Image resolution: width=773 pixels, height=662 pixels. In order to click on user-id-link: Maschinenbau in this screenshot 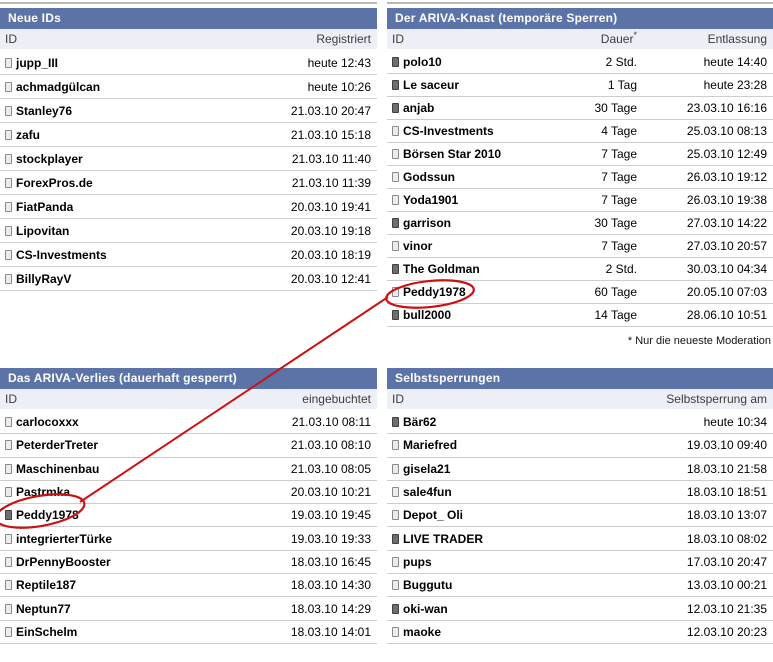, I will do `click(148, 469)`.